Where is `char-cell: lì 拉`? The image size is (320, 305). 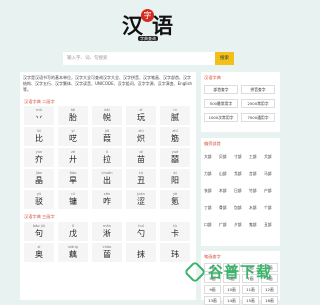 char-cell: lì 拉 is located at coordinates (107, 157).